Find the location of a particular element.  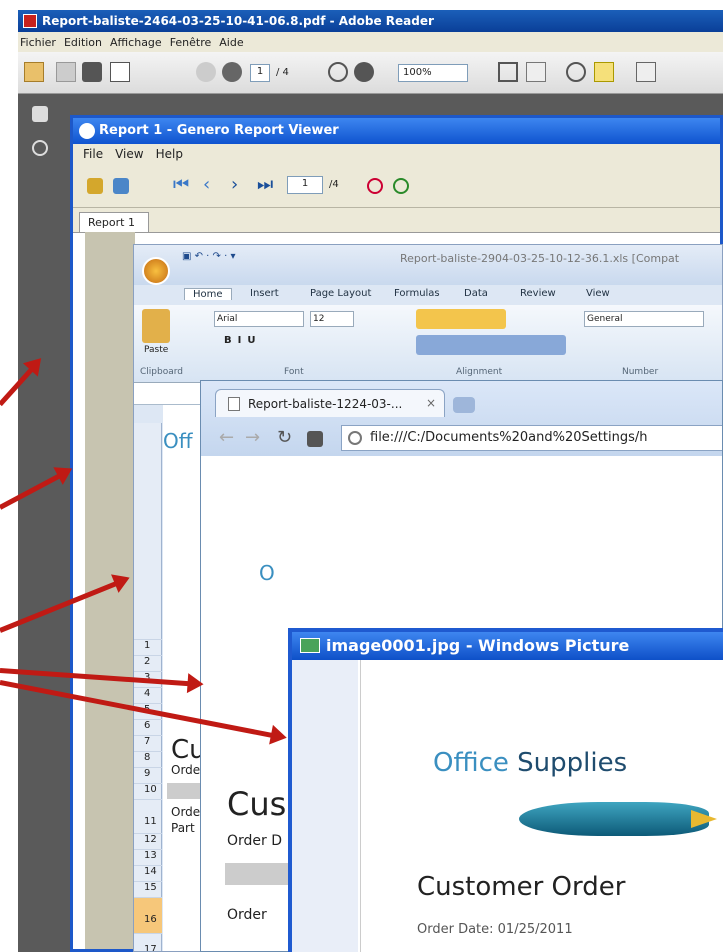

row-header: 2 is located at coordinates (148, 661).